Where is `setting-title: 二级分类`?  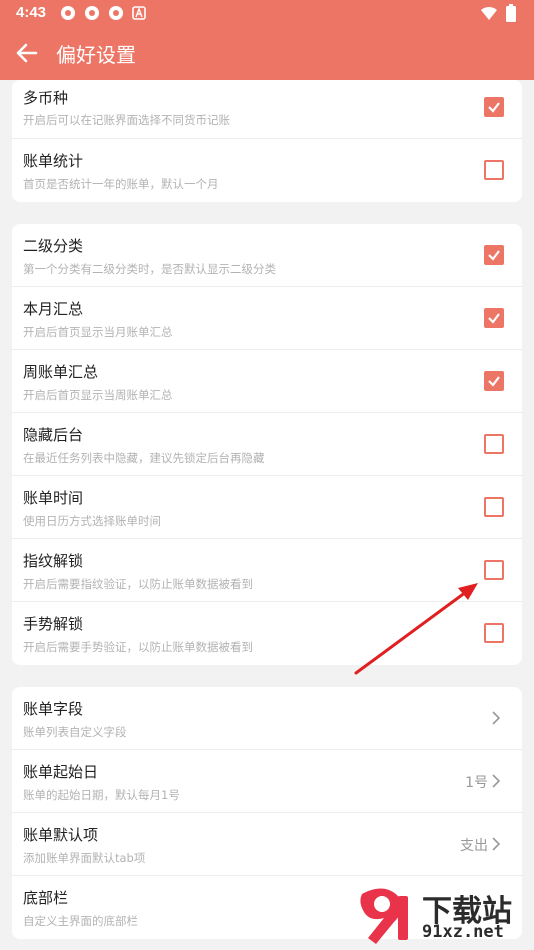
setting-title: 二级分类 is located at coordinates (53, 246).